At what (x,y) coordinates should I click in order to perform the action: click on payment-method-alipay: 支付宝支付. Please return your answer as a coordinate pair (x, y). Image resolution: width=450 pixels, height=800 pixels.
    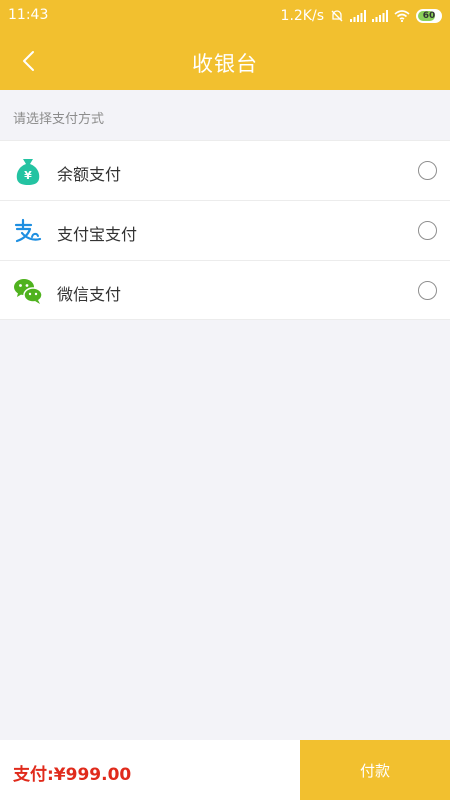
    Looking at the image, I should click on (225, 230).